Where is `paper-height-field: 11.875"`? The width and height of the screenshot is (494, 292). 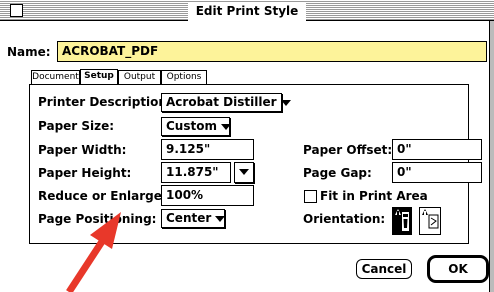 paper-height-field: 11.875" is located at coordinates (196, 172).